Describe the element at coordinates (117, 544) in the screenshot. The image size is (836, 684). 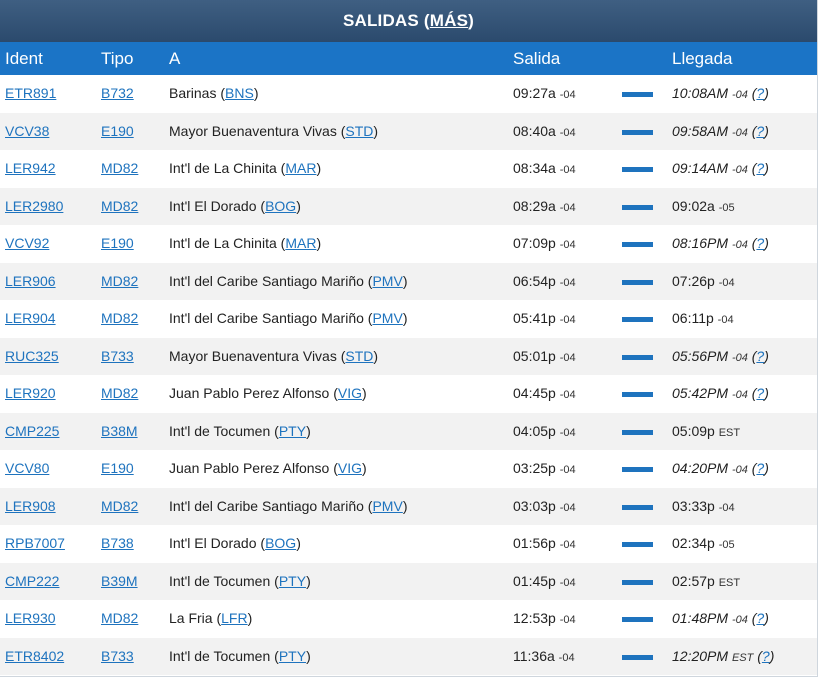
I see `aircraft-type-link: B738` at that location.